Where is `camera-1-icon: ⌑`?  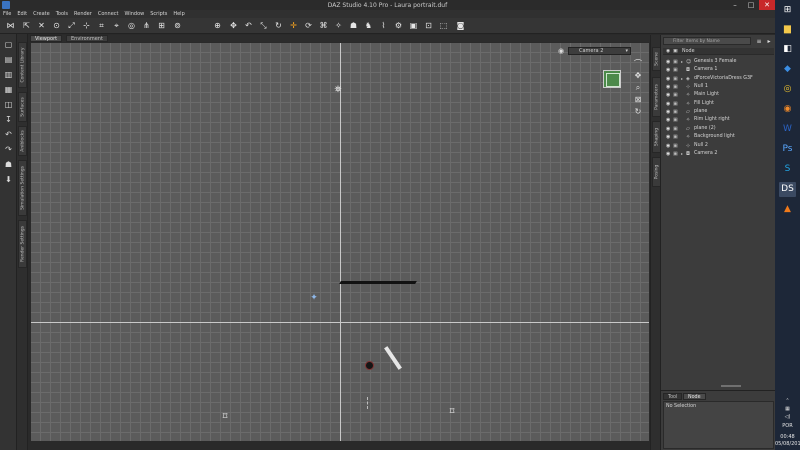 camera-1-icon: ⌑ is located at coordinates (225, 417).